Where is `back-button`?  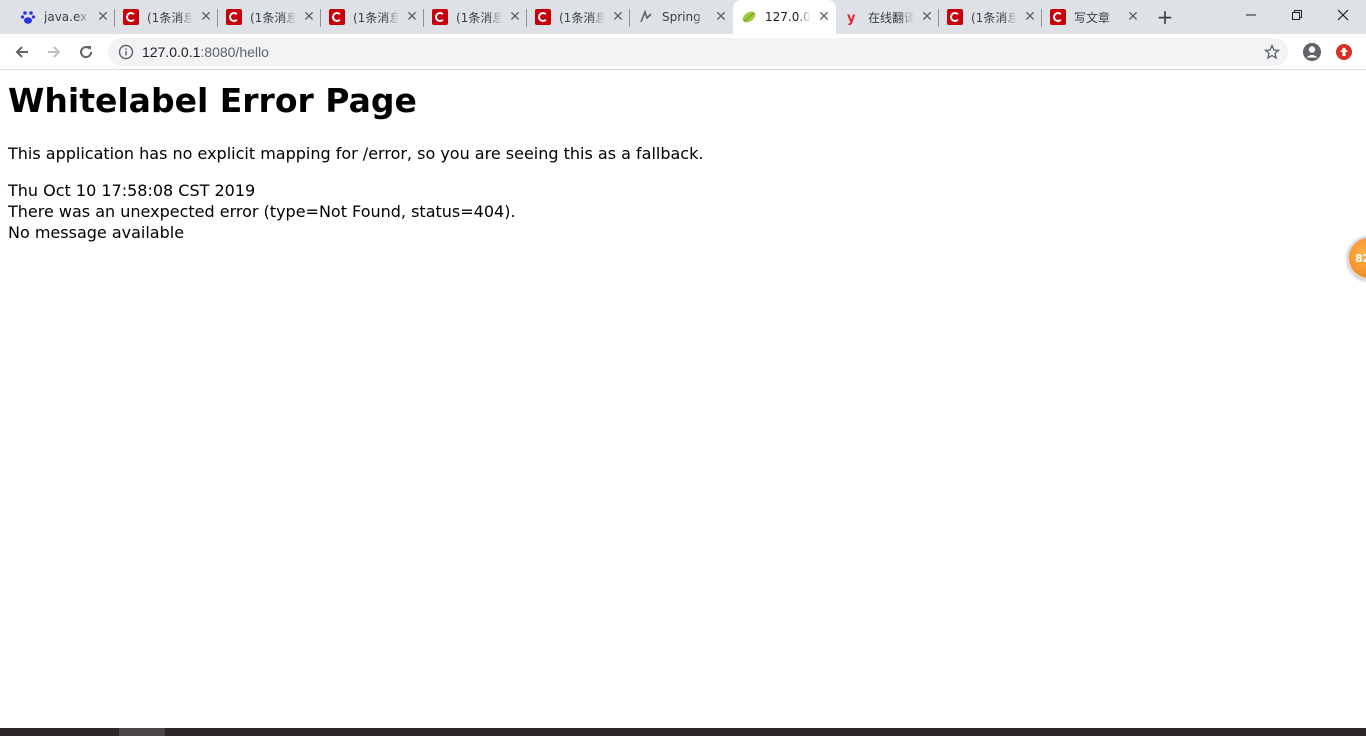
back-button is located at coordinates (22, 52).